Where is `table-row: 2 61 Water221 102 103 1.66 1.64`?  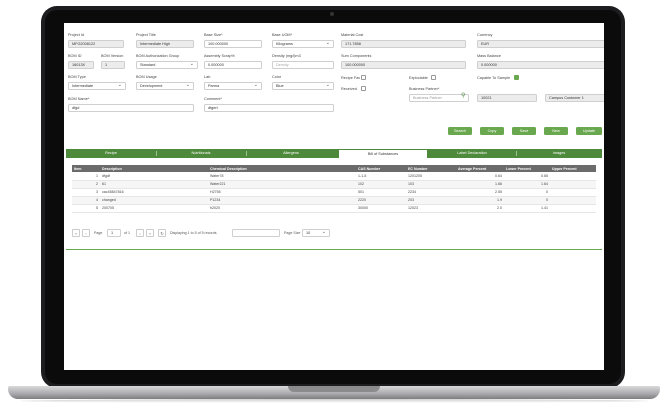
table-row: 2 61 Water221 102 103 1.66 1.64 is located at coordinates (334, 184).